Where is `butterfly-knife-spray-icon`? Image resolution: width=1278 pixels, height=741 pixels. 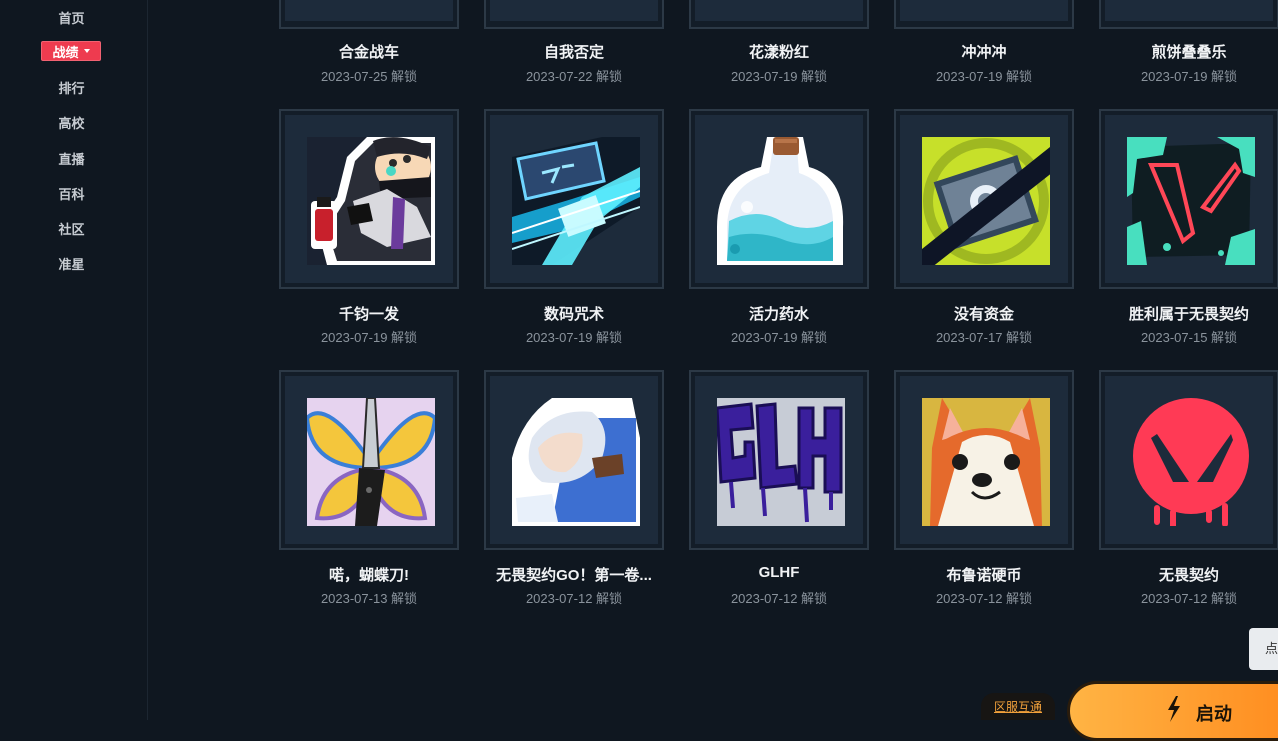
butterfly-knife-spray-icon is located at coordinates (371, 462).